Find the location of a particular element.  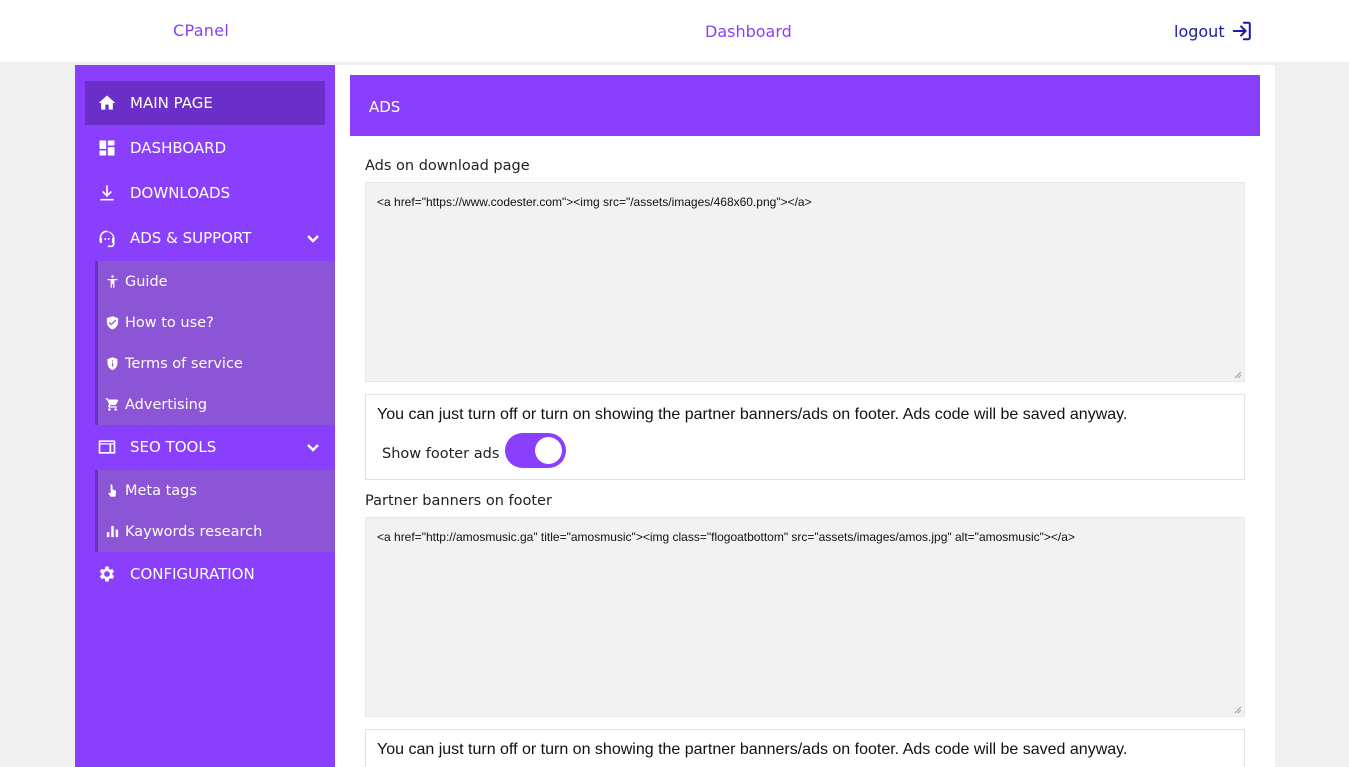

toggle-knob is located at coordinates (548, 450).